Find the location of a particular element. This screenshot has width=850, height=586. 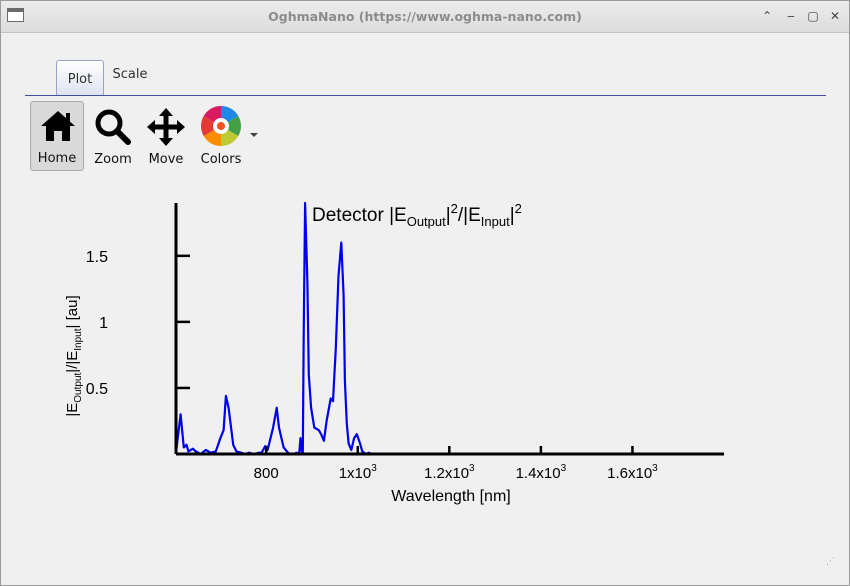

y-tick-label-1: 1 is located at coordinates (103, 323).